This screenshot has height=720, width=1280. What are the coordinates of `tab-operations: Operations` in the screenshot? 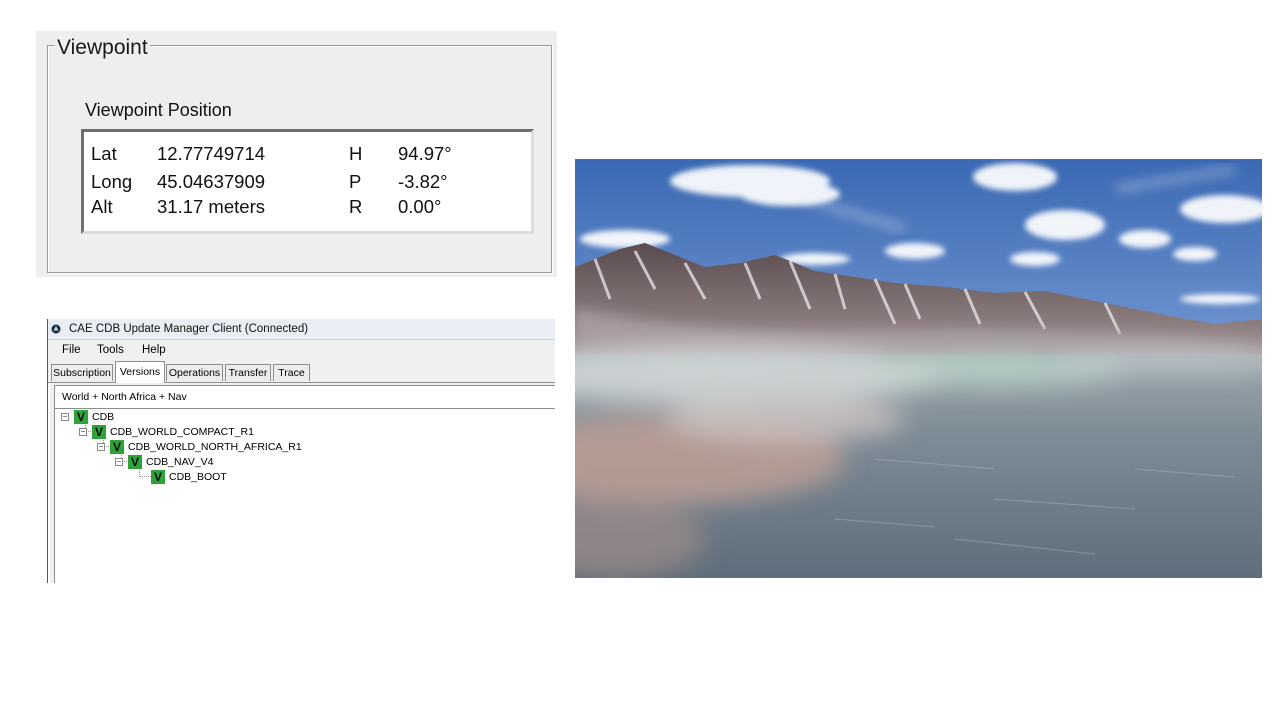 It's located at (194, 372).